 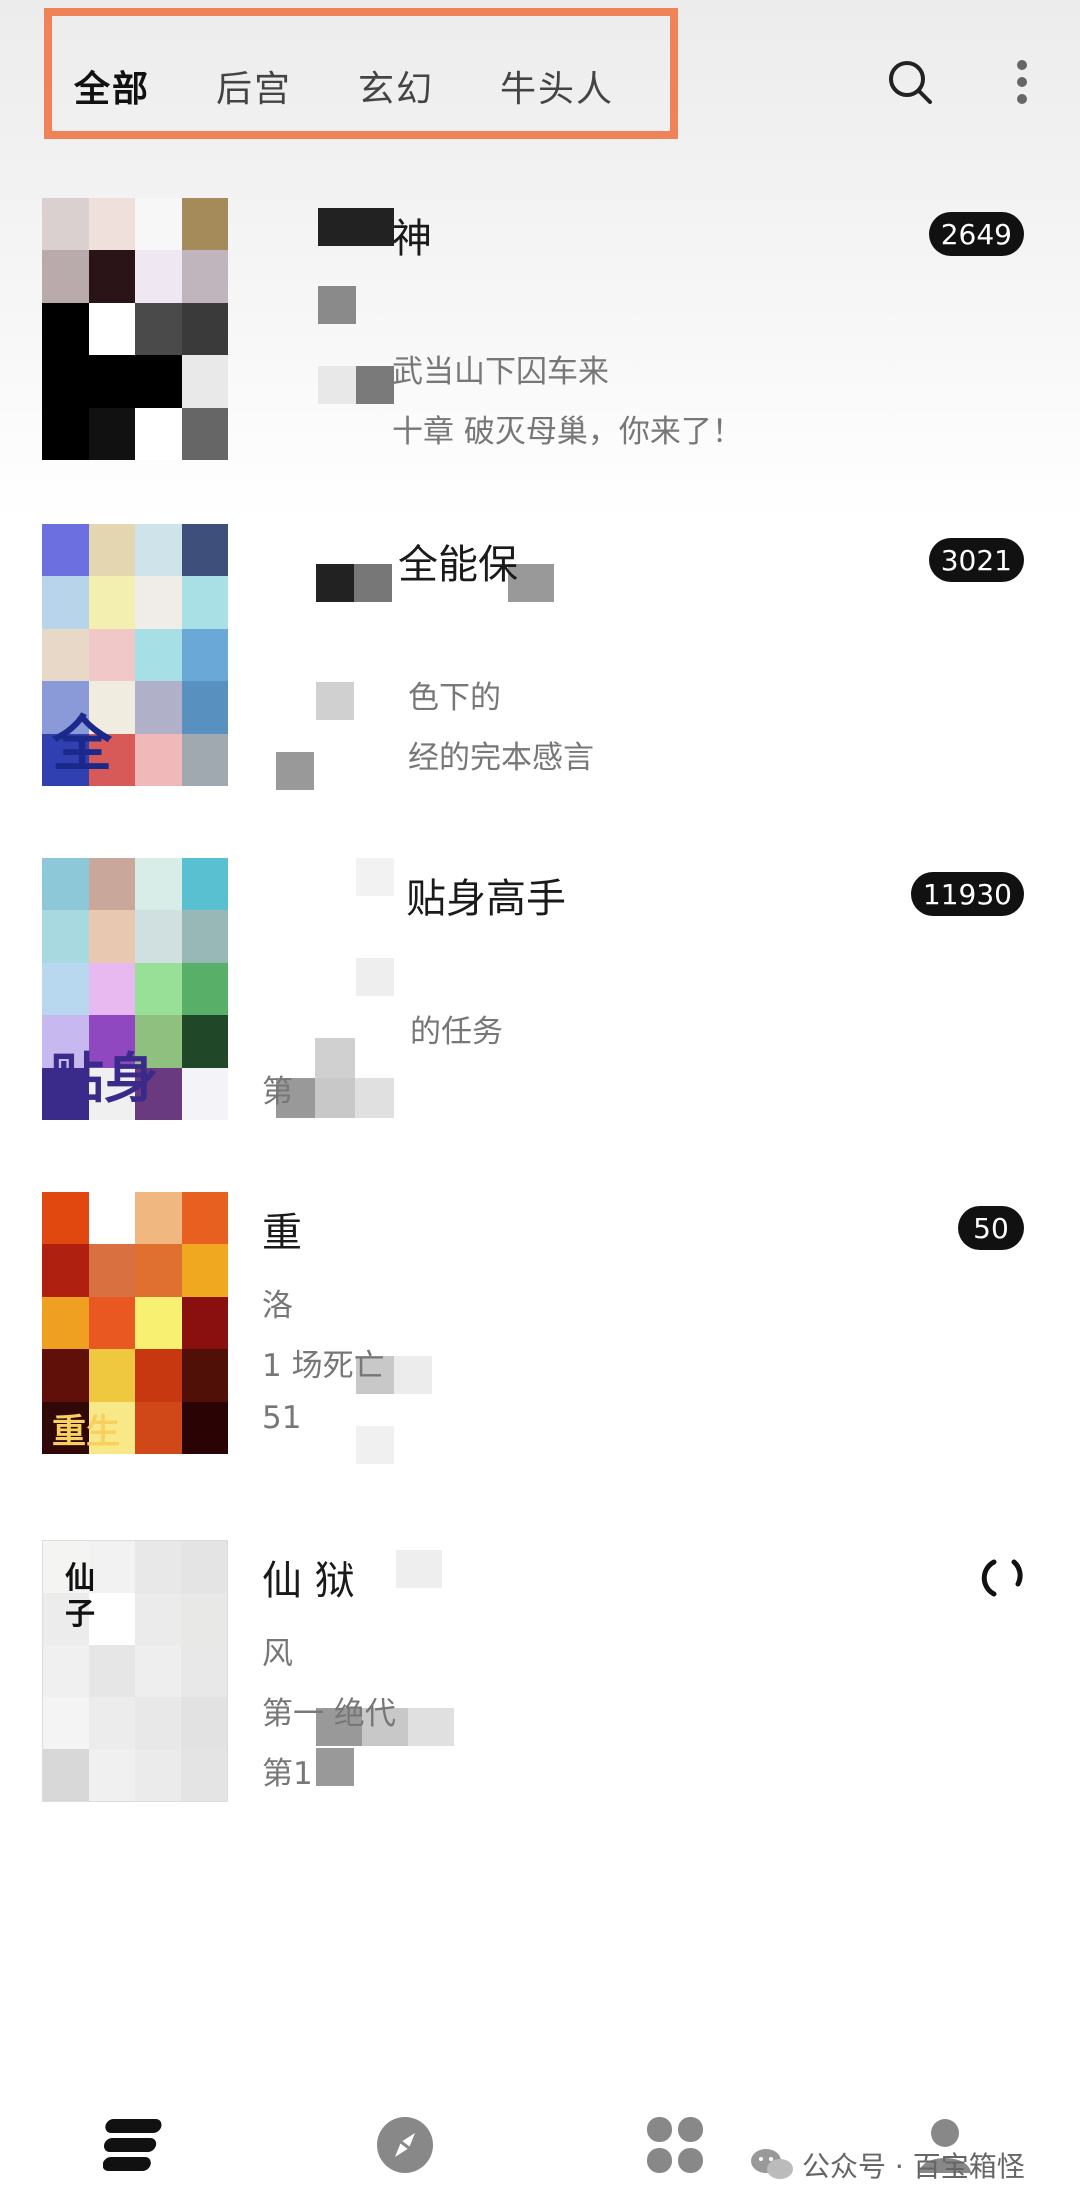 What do you see at coordinates (135, 1671) in the screenshot?
I see `book-cover-5: 仙子` at bounding box center [135, 1671].